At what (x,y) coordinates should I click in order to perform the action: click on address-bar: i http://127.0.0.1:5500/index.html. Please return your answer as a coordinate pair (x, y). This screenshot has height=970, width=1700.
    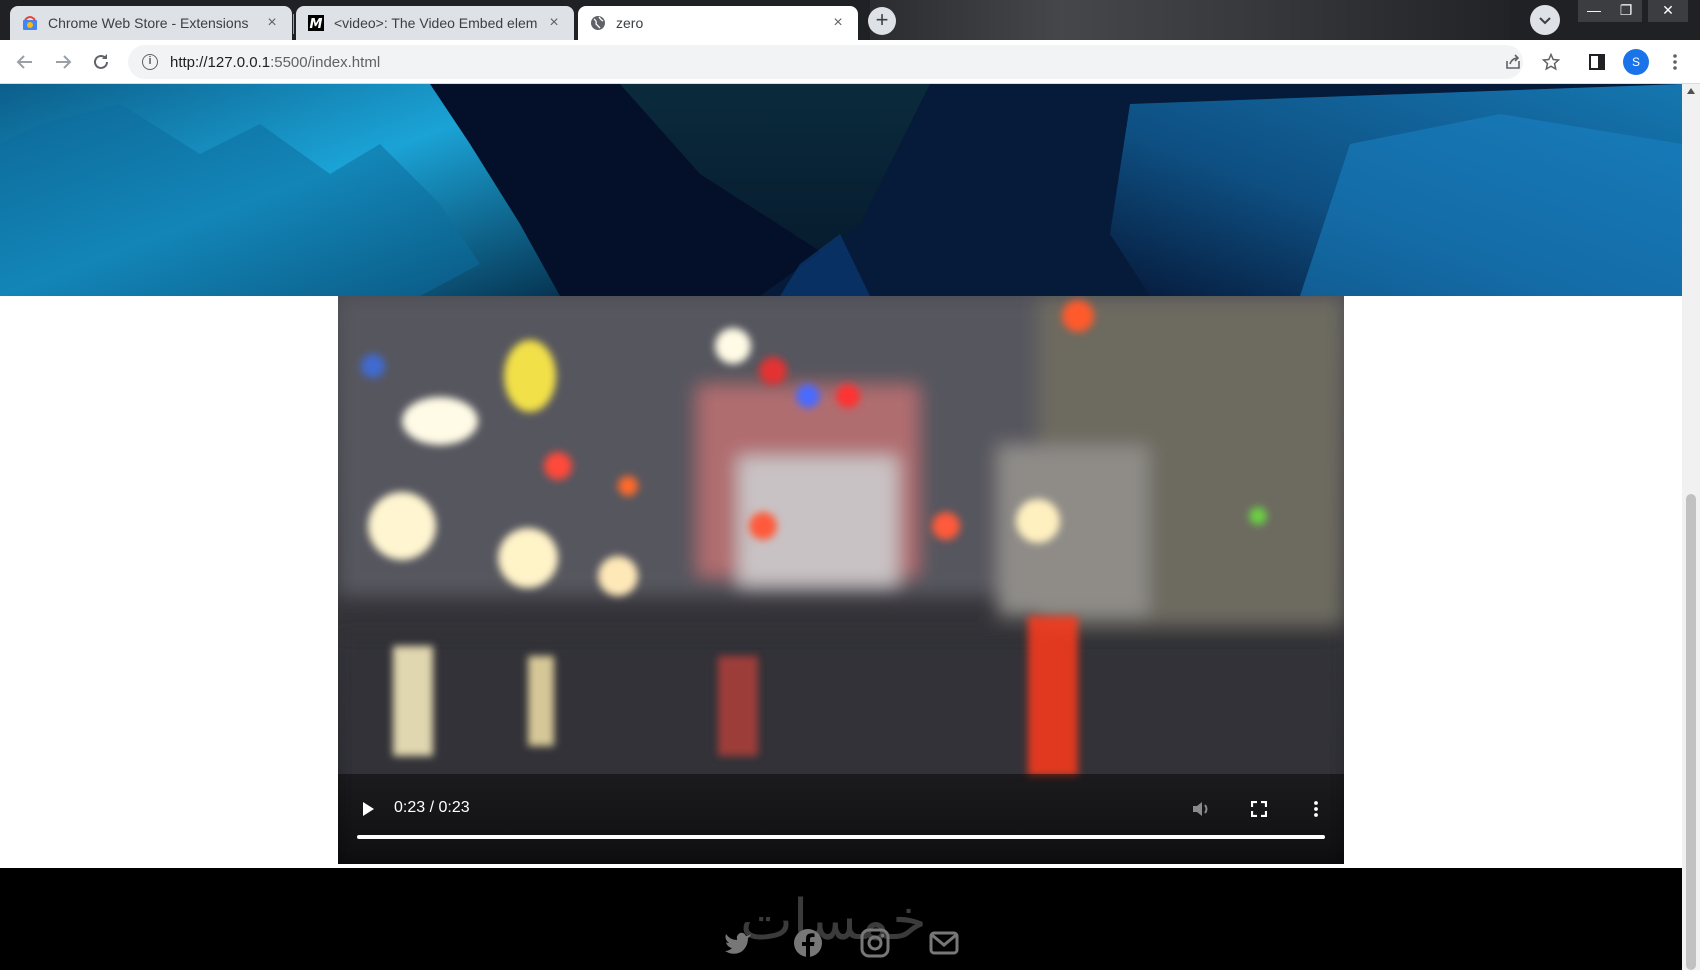
    Looking at the image, I should click on (825, 62).